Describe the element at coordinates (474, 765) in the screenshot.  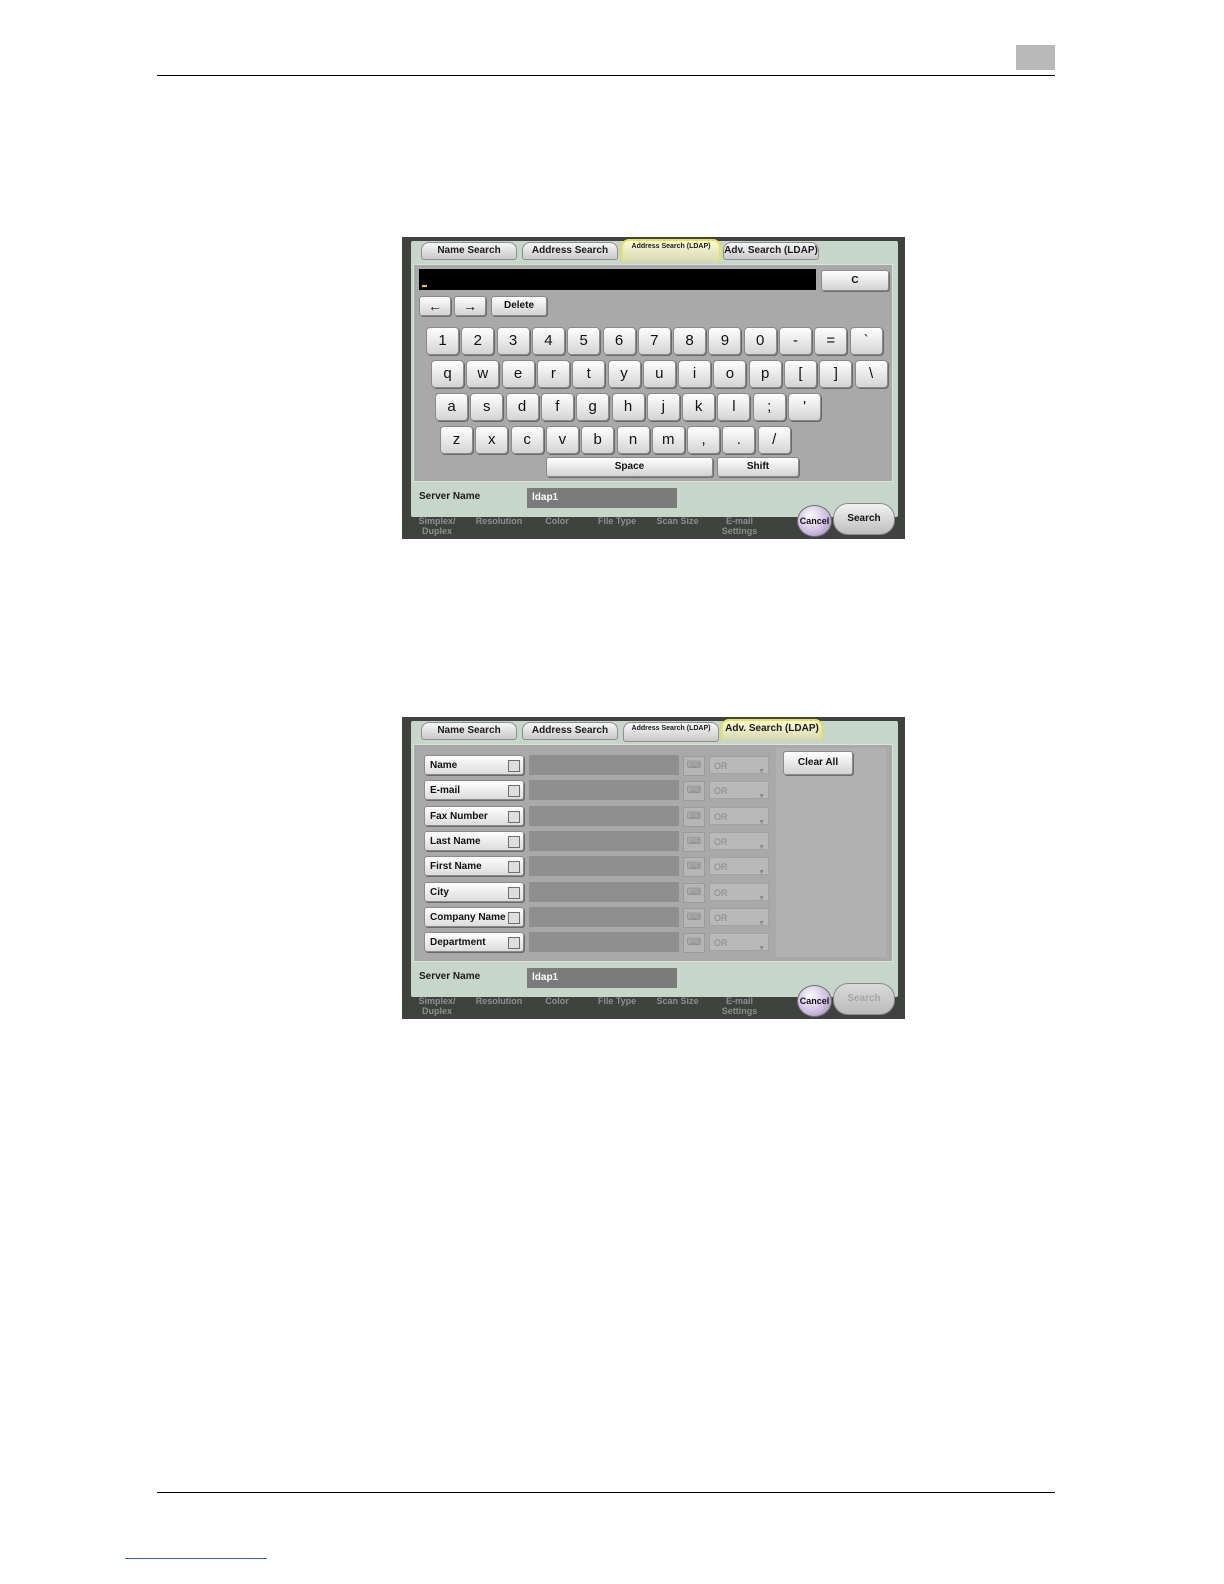
I see `criteria-toggle-button: Name` at that location.